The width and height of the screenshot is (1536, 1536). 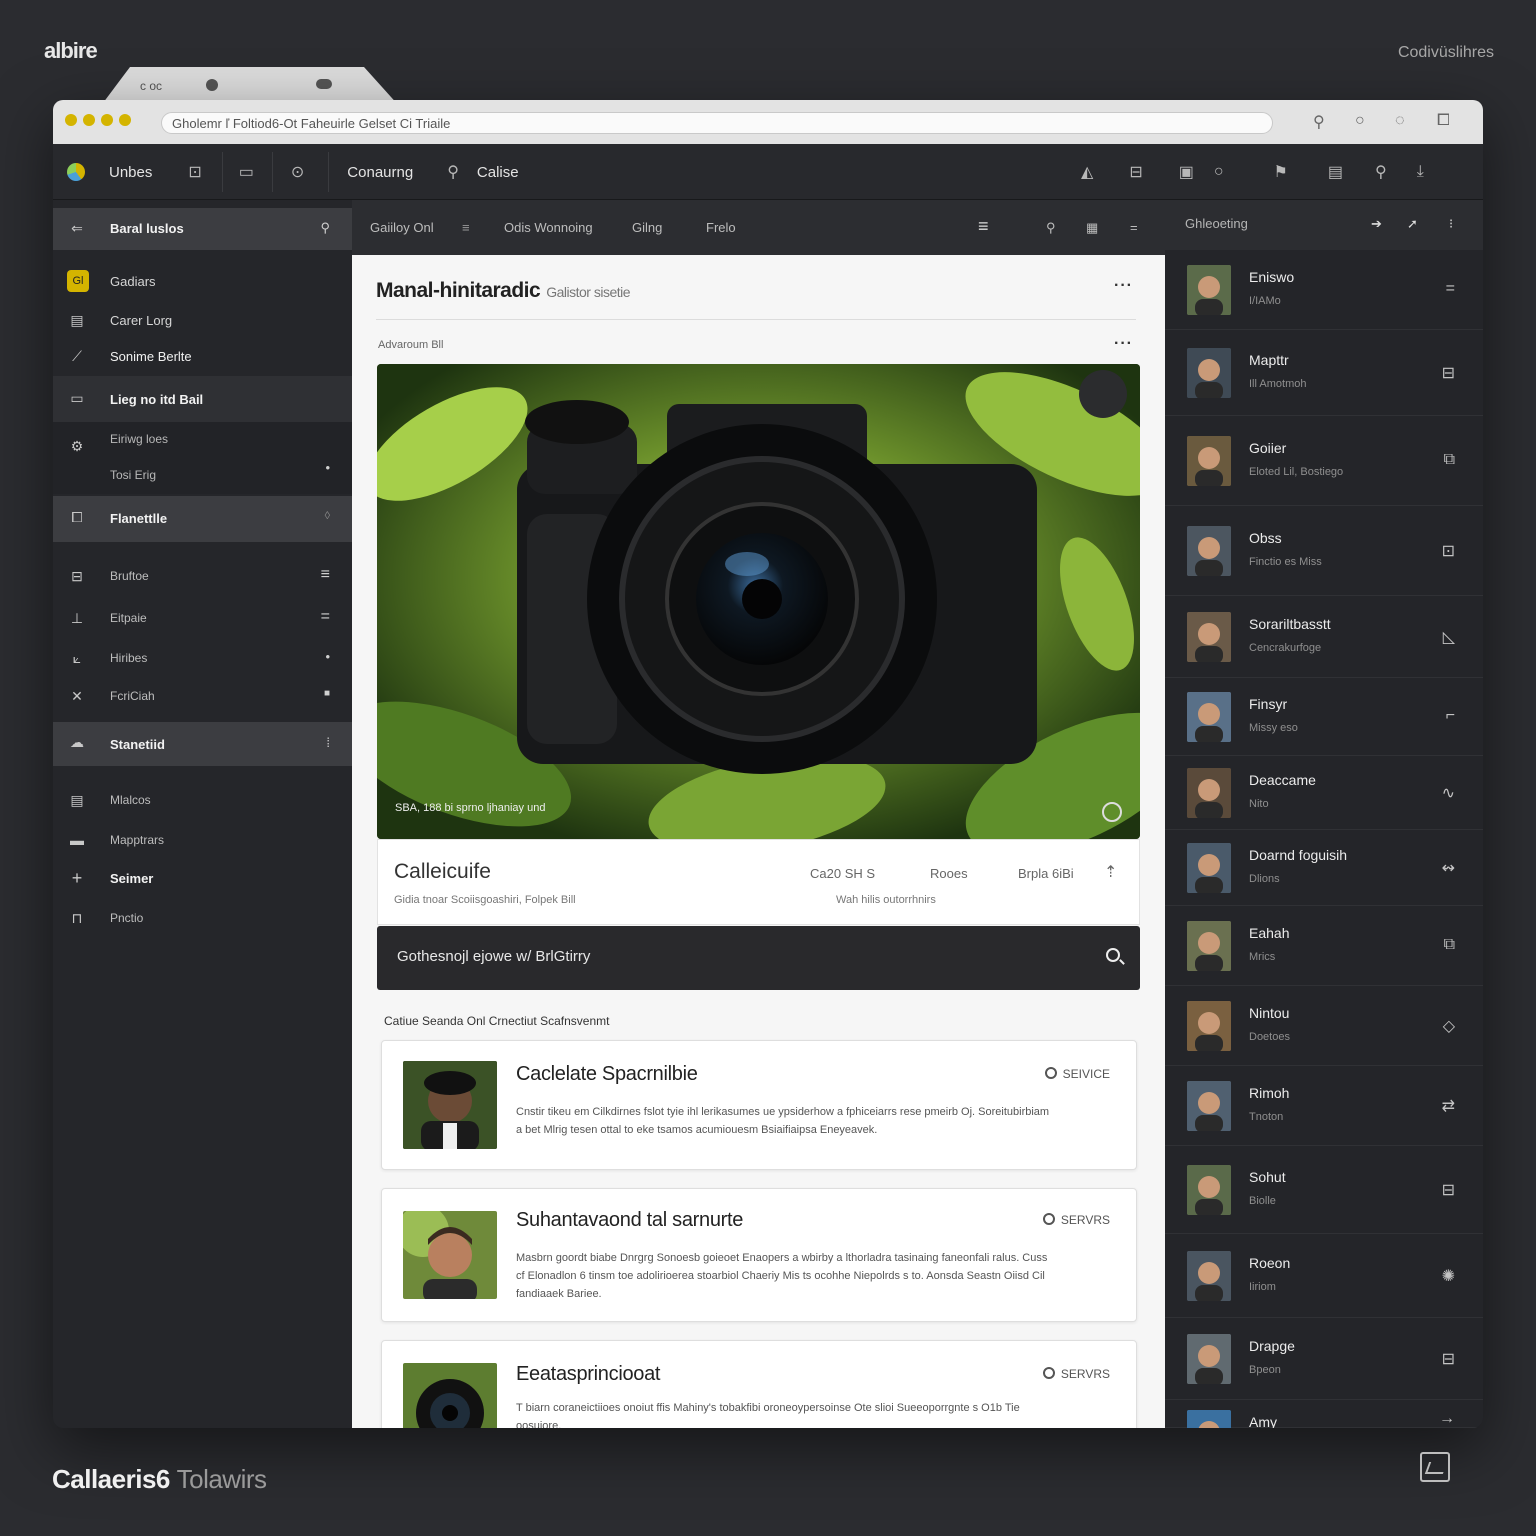 I want to click on list-icon: ≡, so click(x=466, y=227).